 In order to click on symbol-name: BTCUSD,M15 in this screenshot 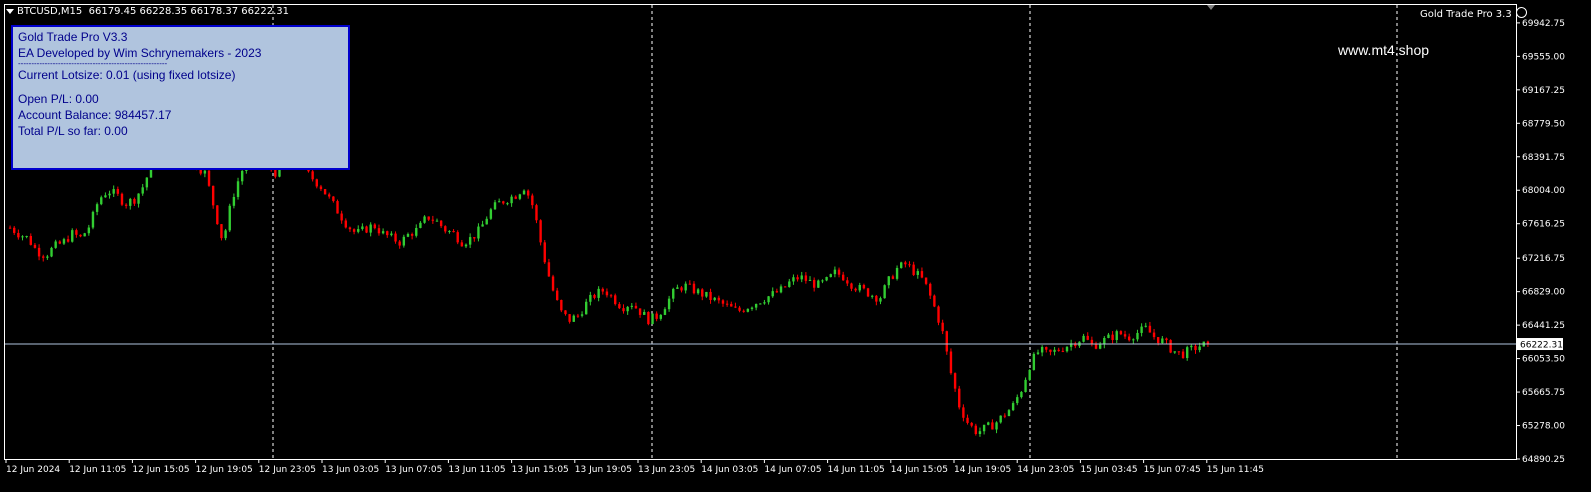, I will do `click(50, 11)`.